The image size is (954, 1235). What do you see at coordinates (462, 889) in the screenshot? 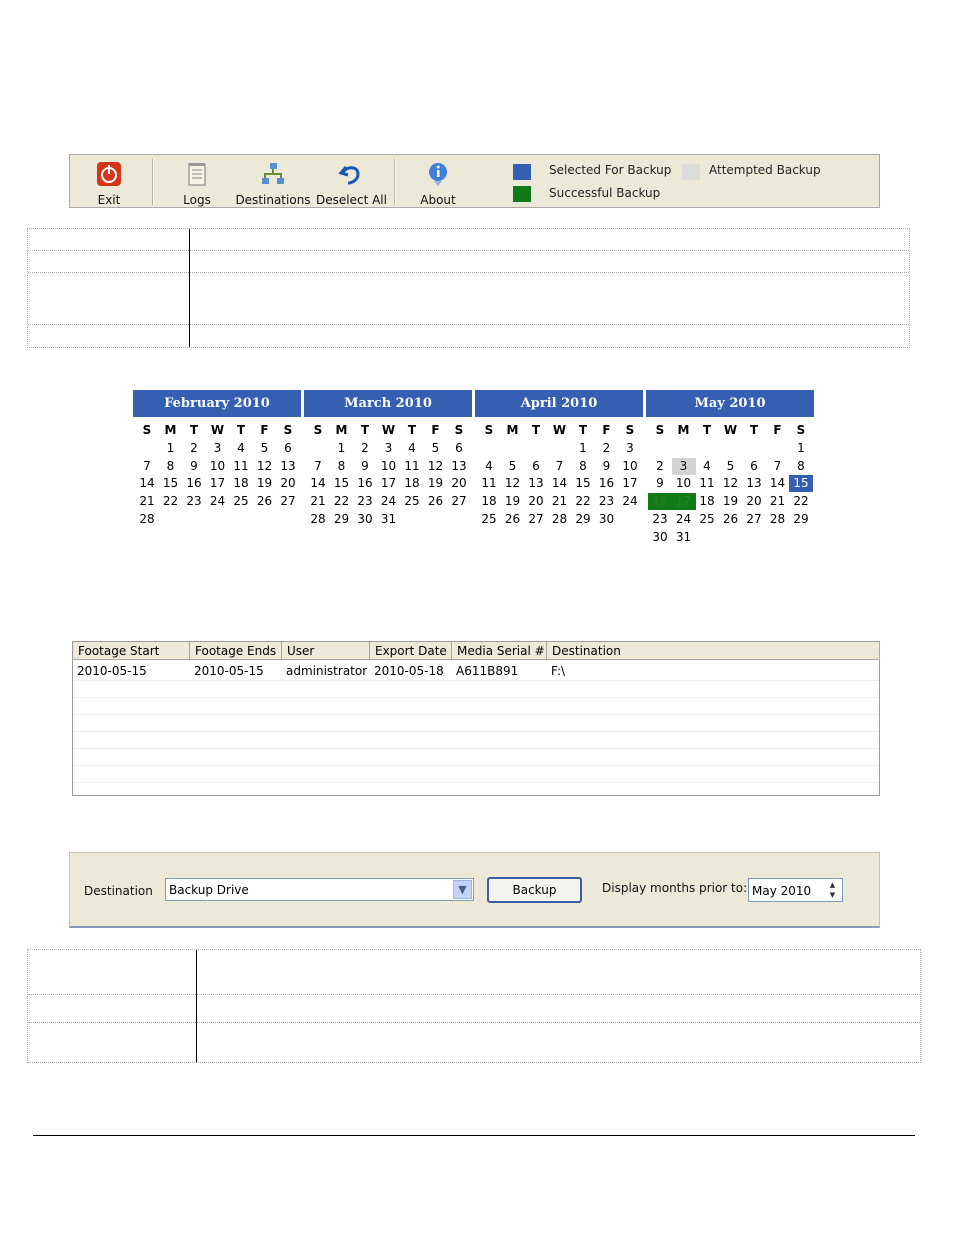
I see `chevron-down-icon: ▼` at bounding box center [462, 889].